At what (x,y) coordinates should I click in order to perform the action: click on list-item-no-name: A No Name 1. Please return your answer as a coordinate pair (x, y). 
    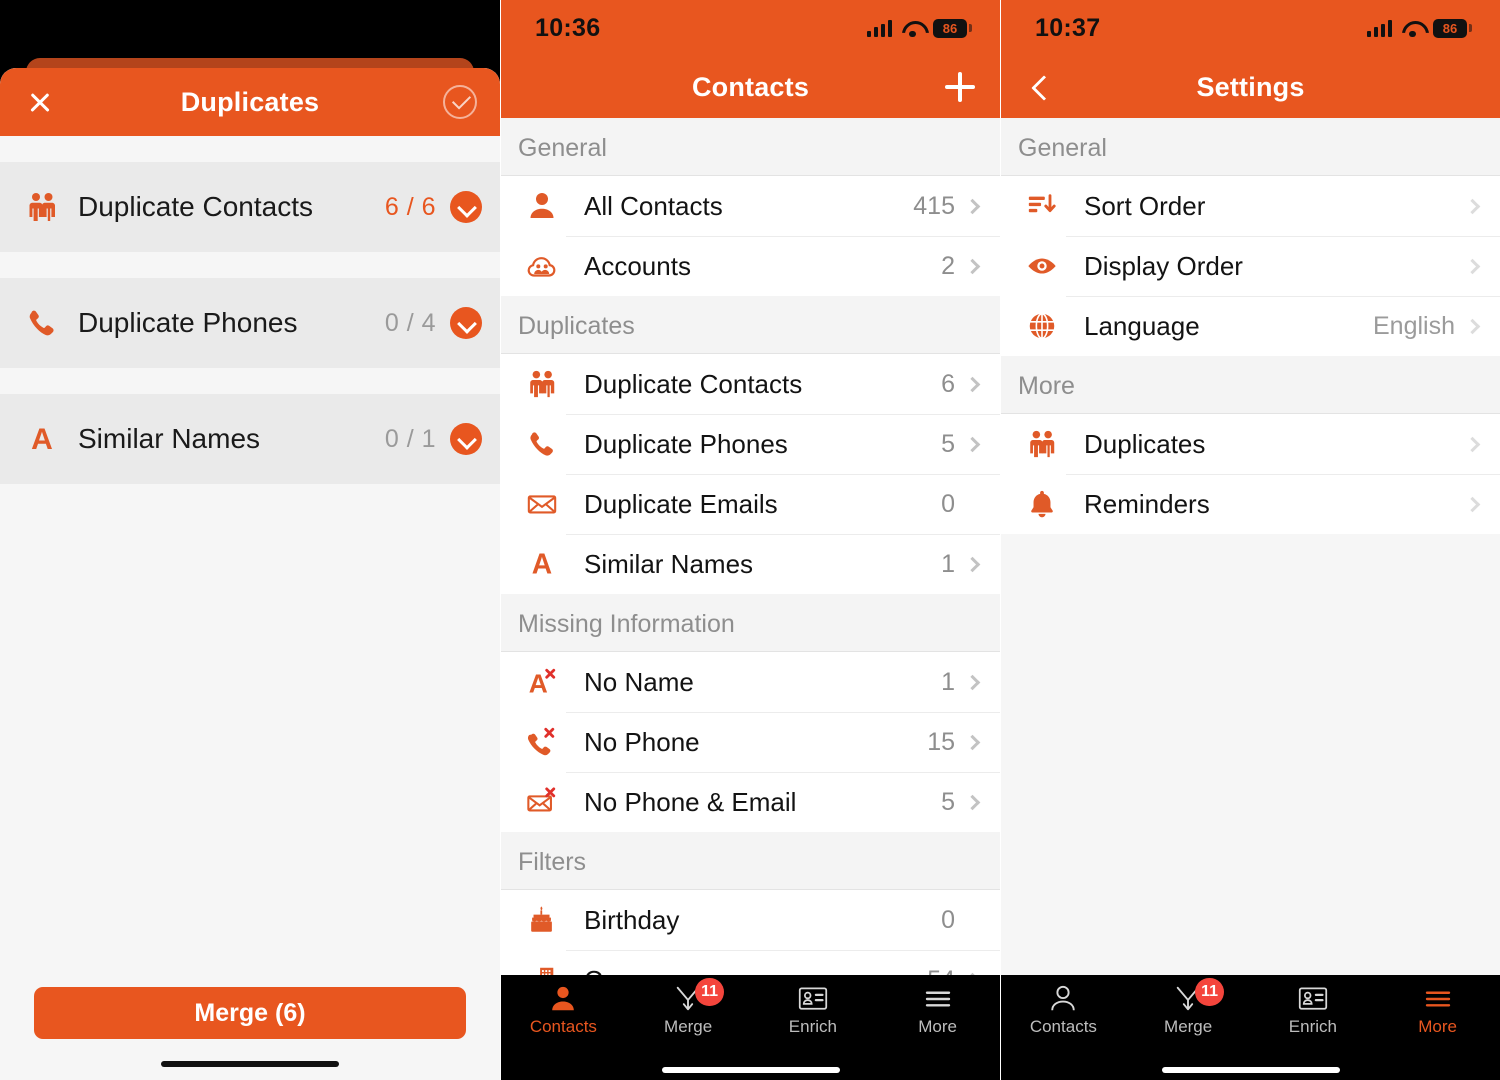
    Looking at the image, I should click on (750, 682).